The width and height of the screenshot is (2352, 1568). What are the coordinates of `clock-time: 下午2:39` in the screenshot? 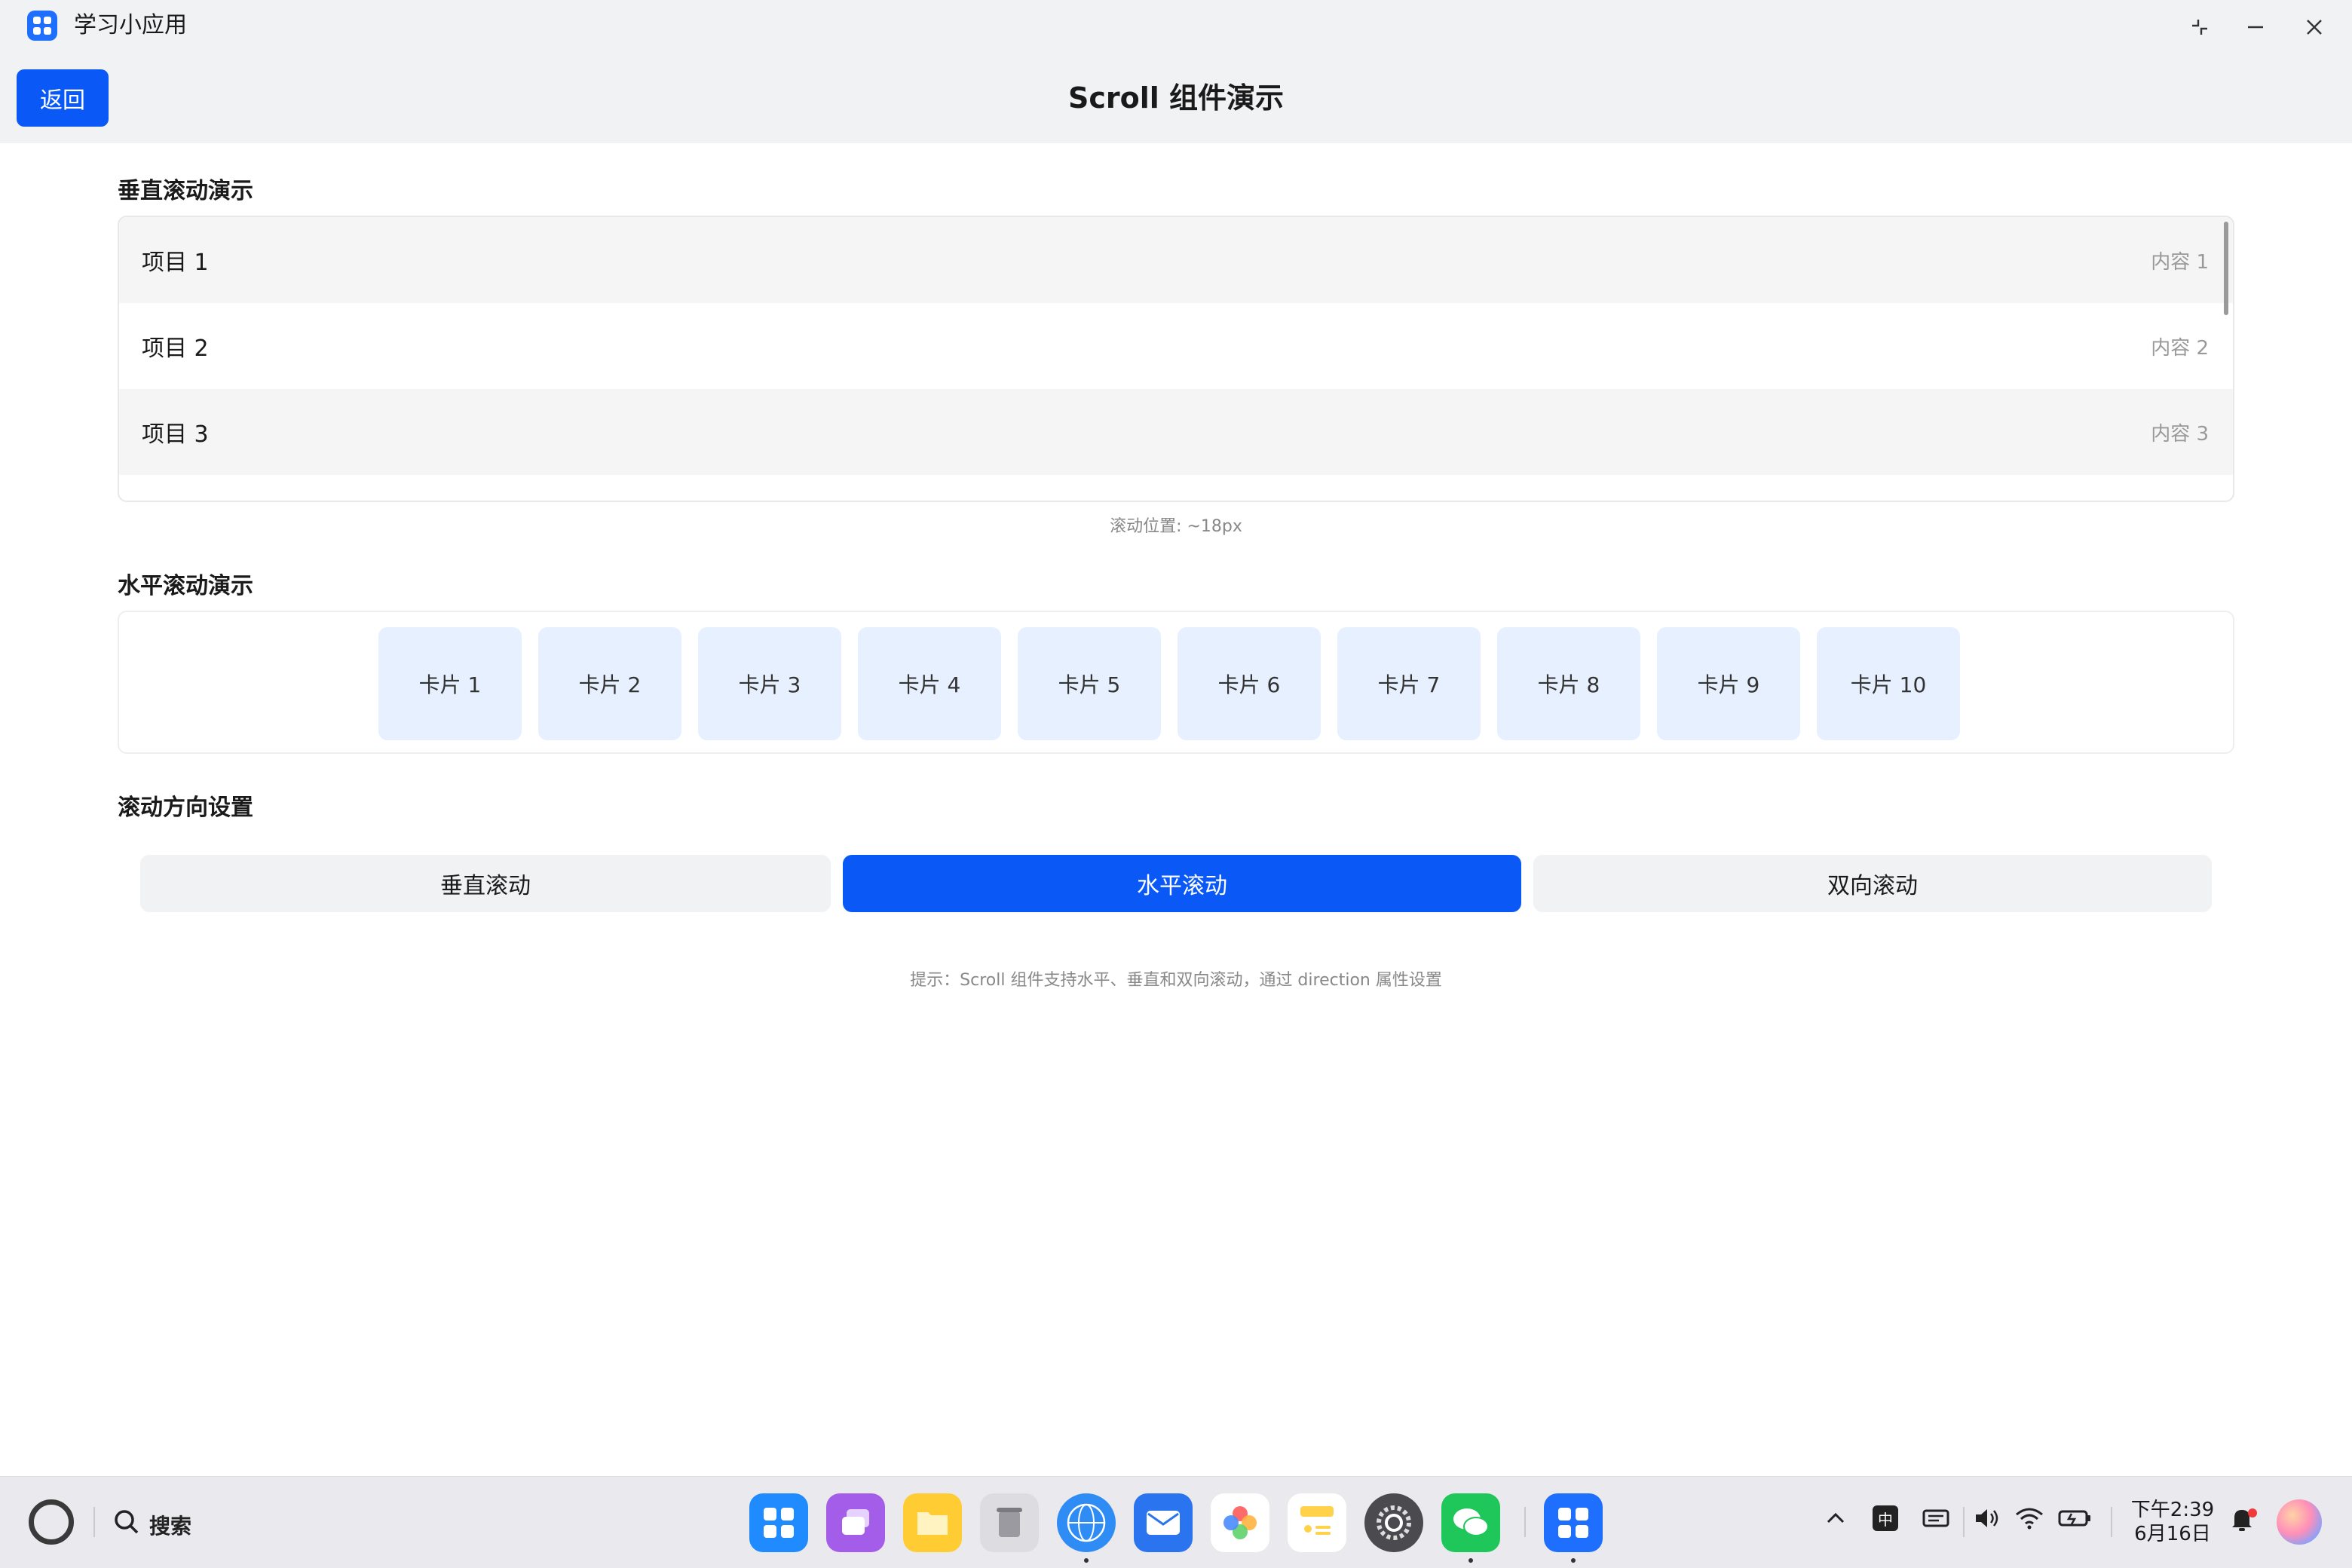 It's located at (2172, 1510).